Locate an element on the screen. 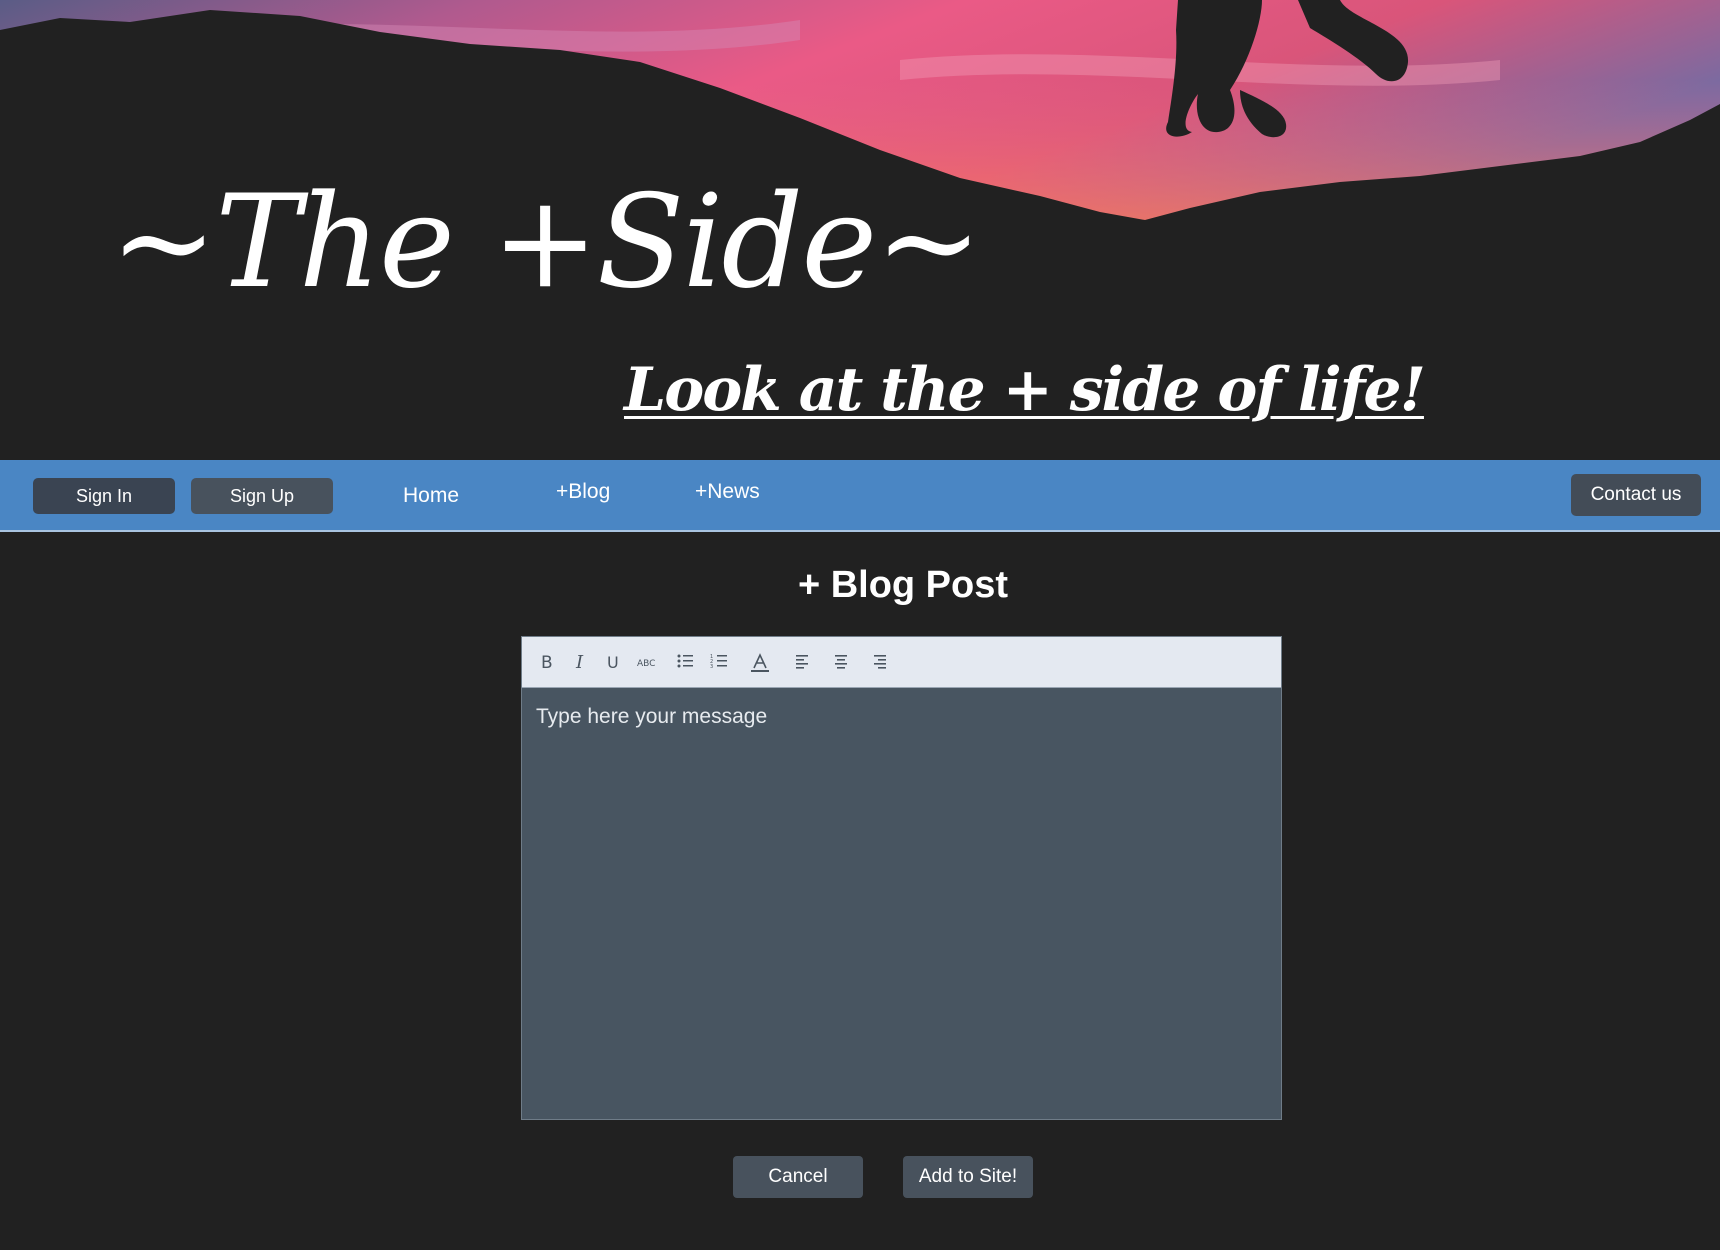  underline-icon: U is located at coordinates (613, 662).